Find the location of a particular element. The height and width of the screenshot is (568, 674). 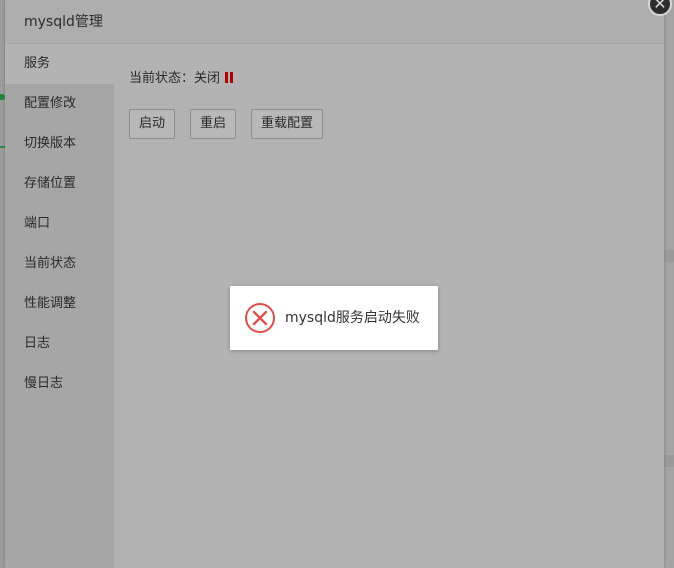

service-status: 当前状态：关闭 is located at coordinates (181, 79).